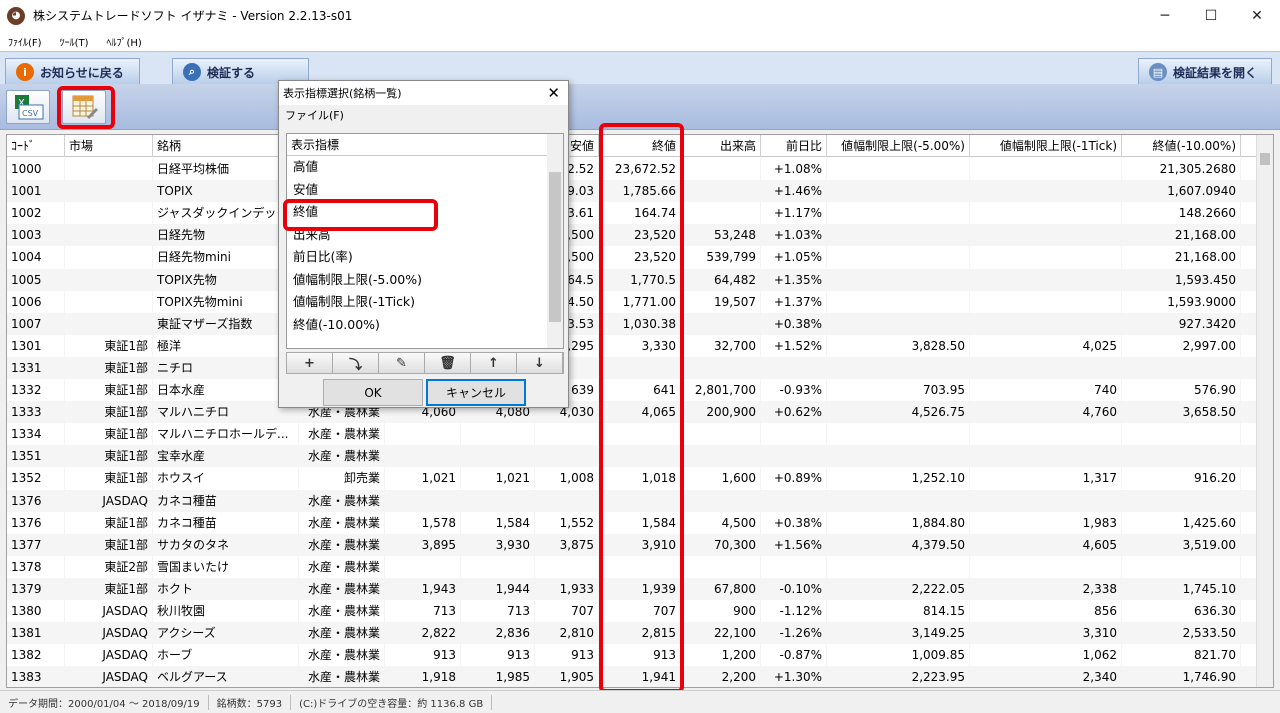  What do you see at coordinates (898, 390) in the screenshot?
I see `cell-limit-5pct: 703.95` at bounding box center [898, 390].